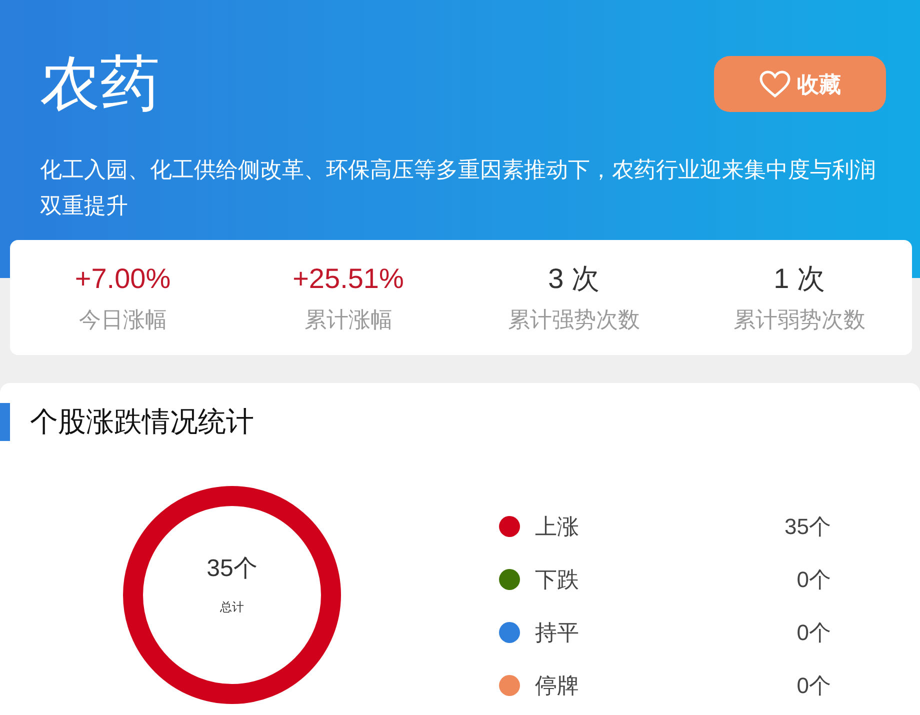  What do you see at coordinates (122, 320) in the screenshot?
I see `stat-label: 今日涨幅` at bounding box center [122, 320].